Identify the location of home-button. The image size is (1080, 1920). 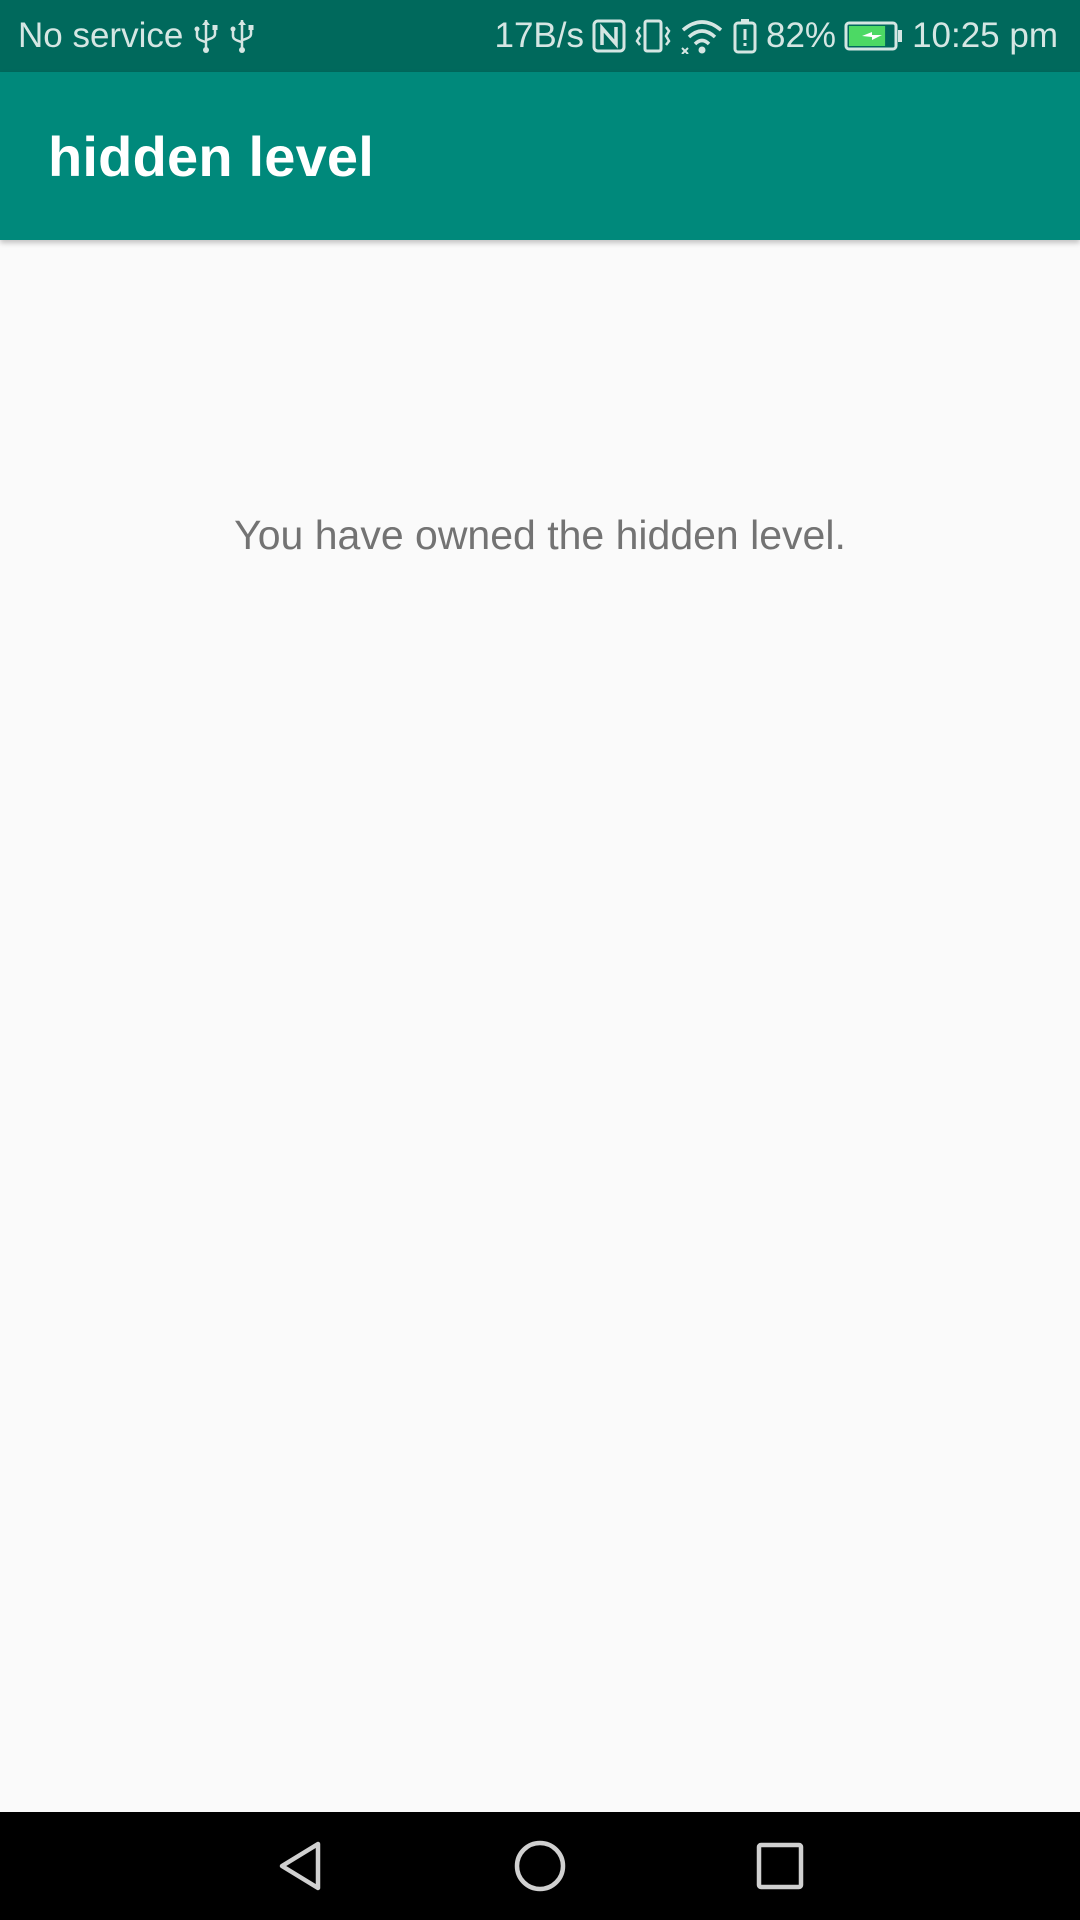
(540, 1866).